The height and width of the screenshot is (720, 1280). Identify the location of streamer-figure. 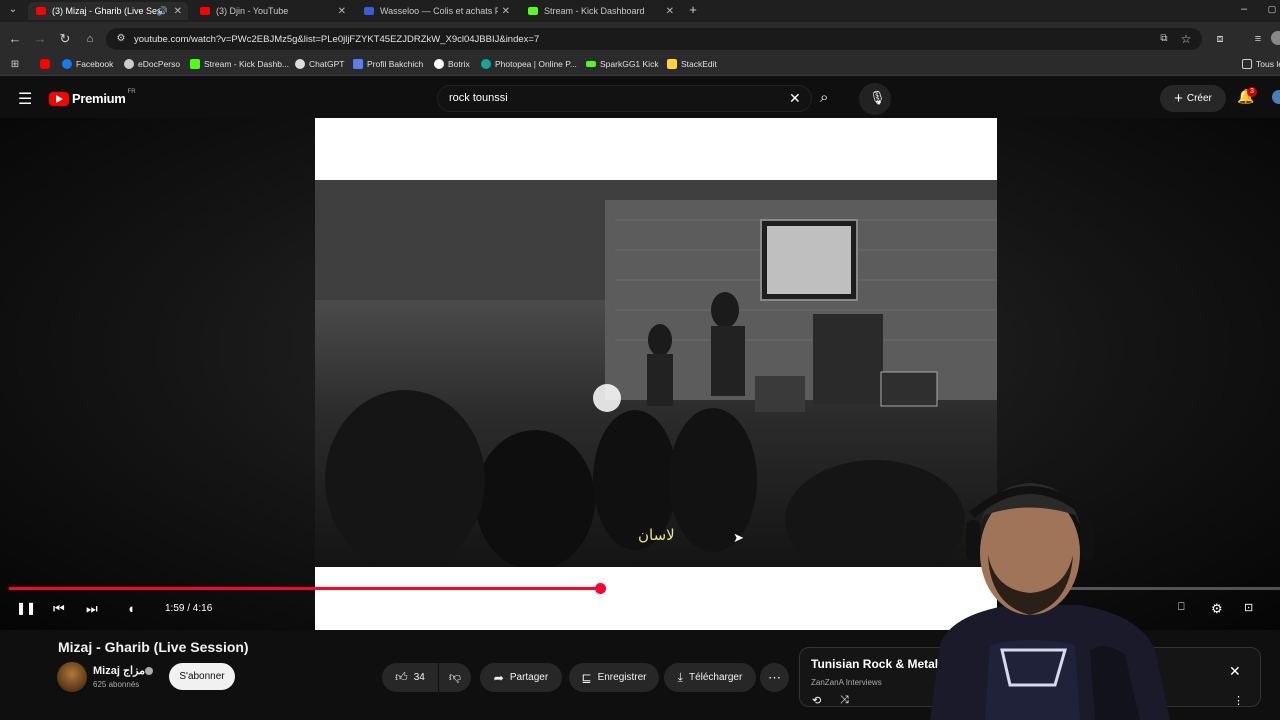
(1050, 601).